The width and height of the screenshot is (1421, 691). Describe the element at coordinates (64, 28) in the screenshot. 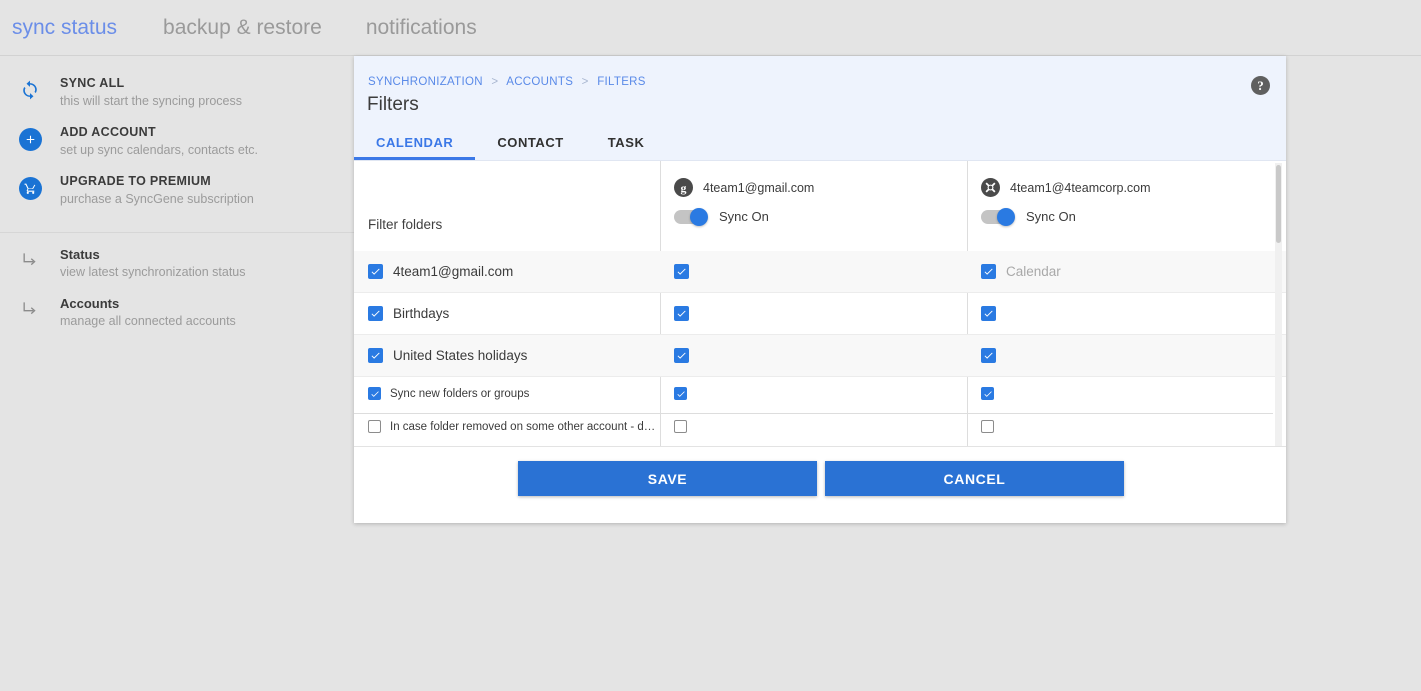

I see `topnav-item-sync-status: sync status` at that location.